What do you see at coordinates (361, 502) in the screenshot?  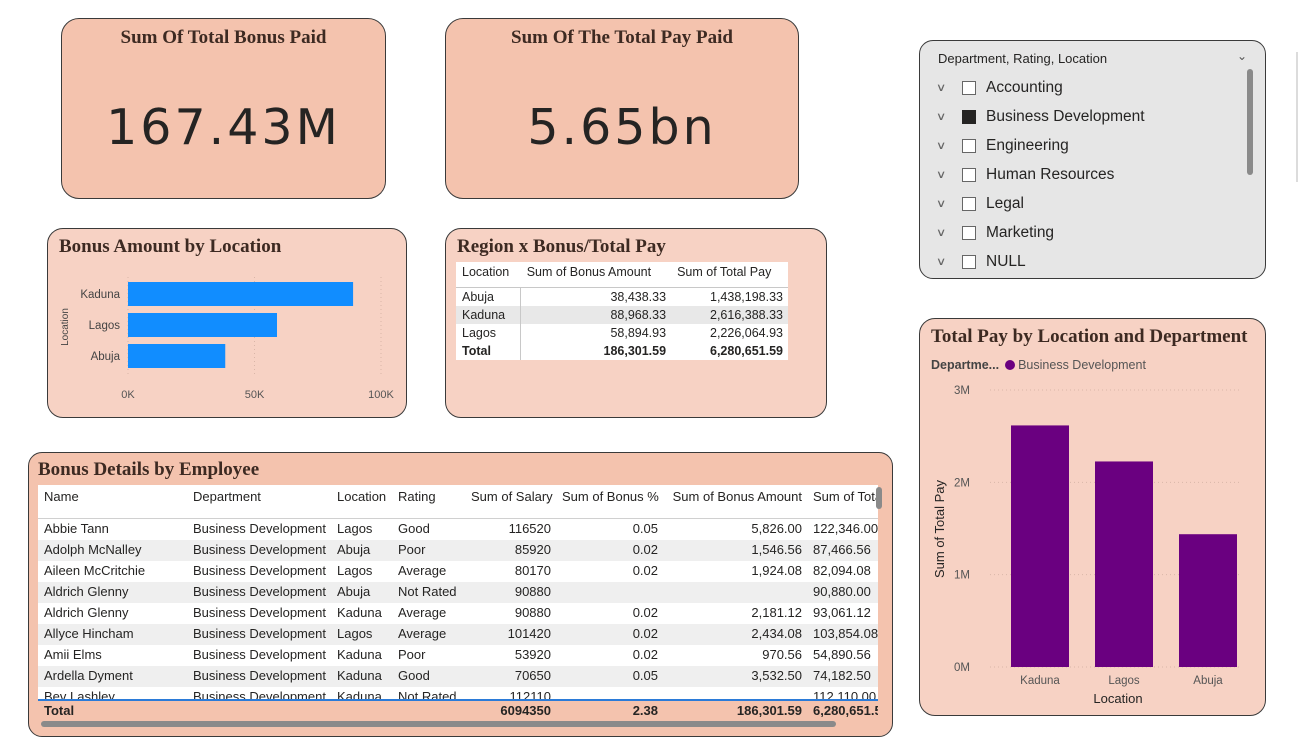 I see `column-header: Location` at bounding box center [361, 502].